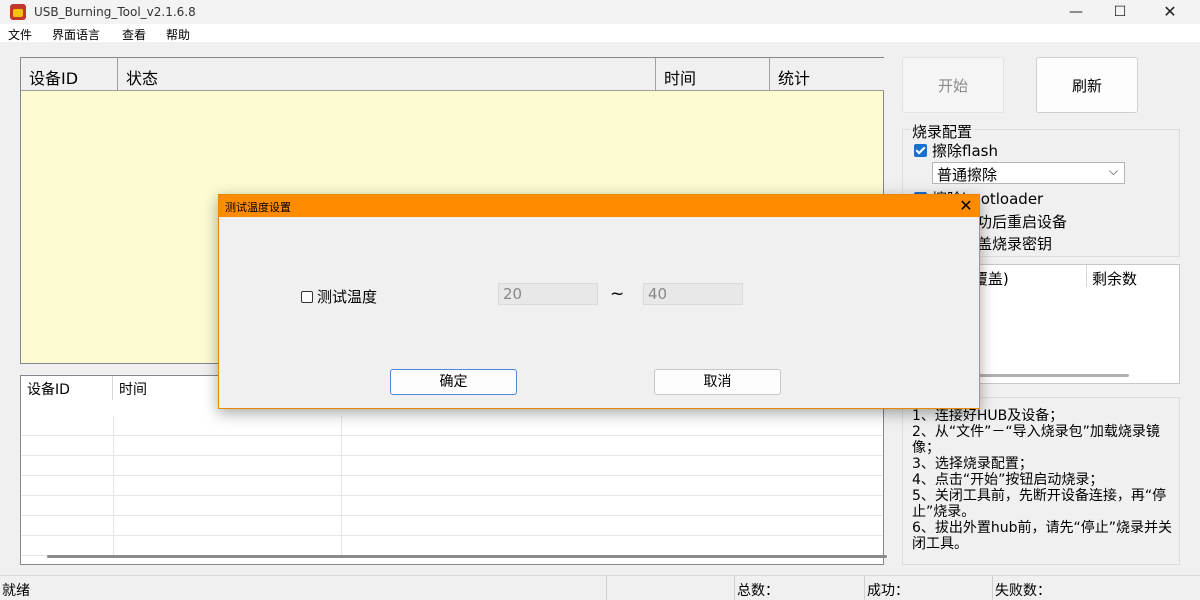  What do you see at coordinates (1114, 278) in the screenshot?
I see `key-table-header-remaining: 剩余数` at bounding box center [1114, 278].